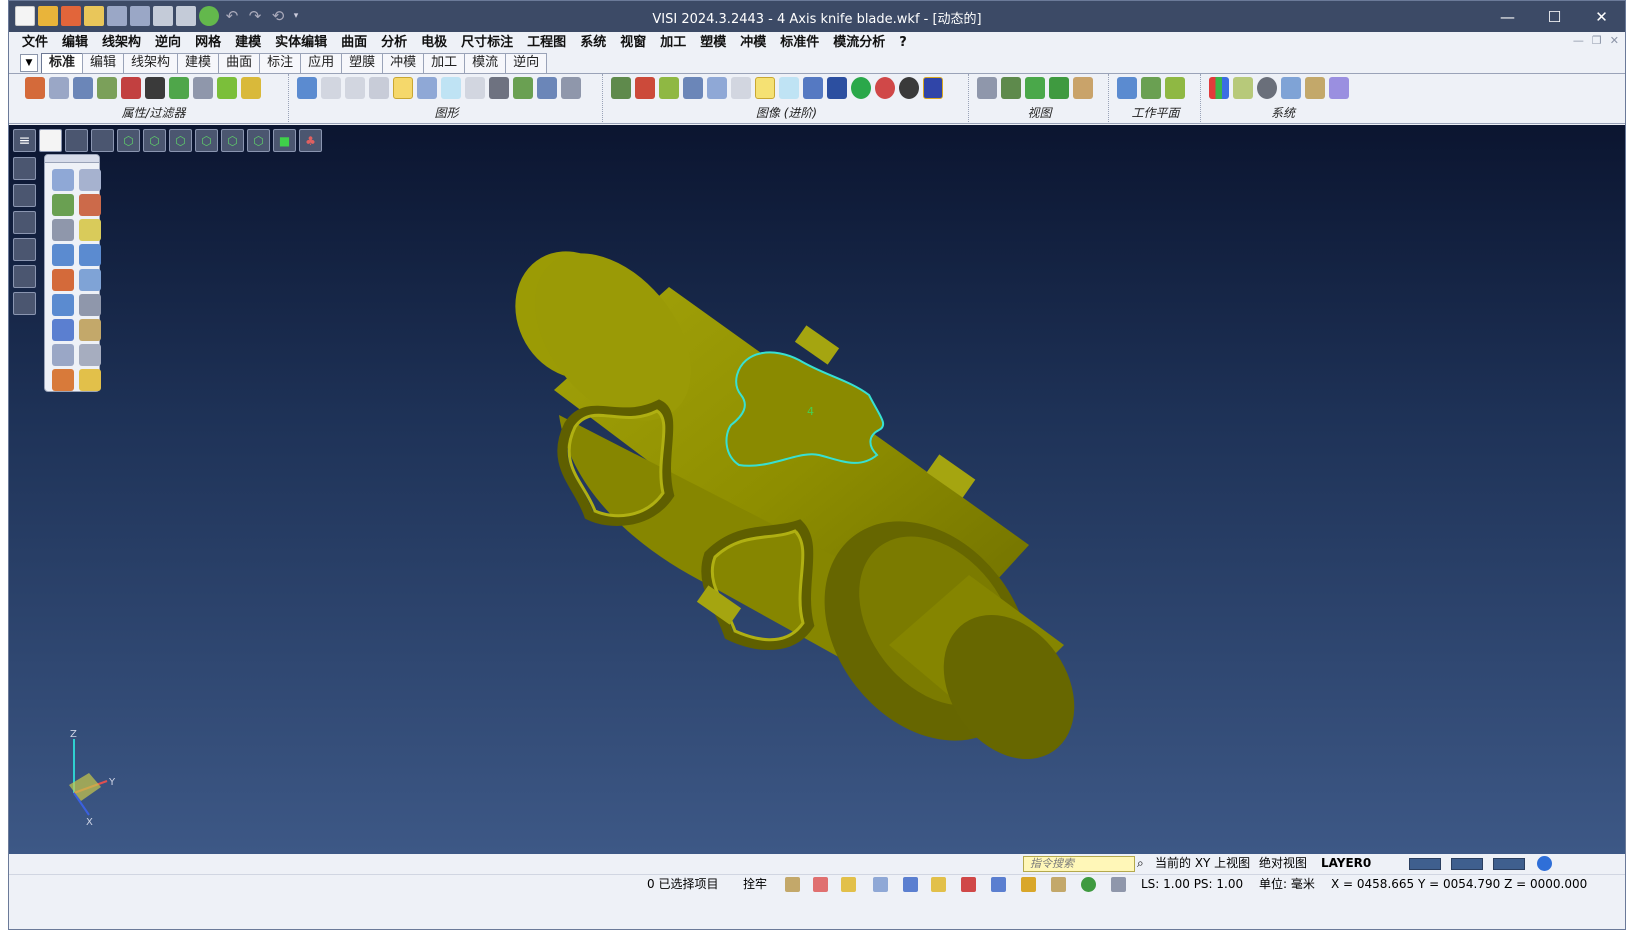 Image resolution: width=1634 pixels, height=937 pixels. I want to click on tab-edit: 编辑, so click(103, 63).